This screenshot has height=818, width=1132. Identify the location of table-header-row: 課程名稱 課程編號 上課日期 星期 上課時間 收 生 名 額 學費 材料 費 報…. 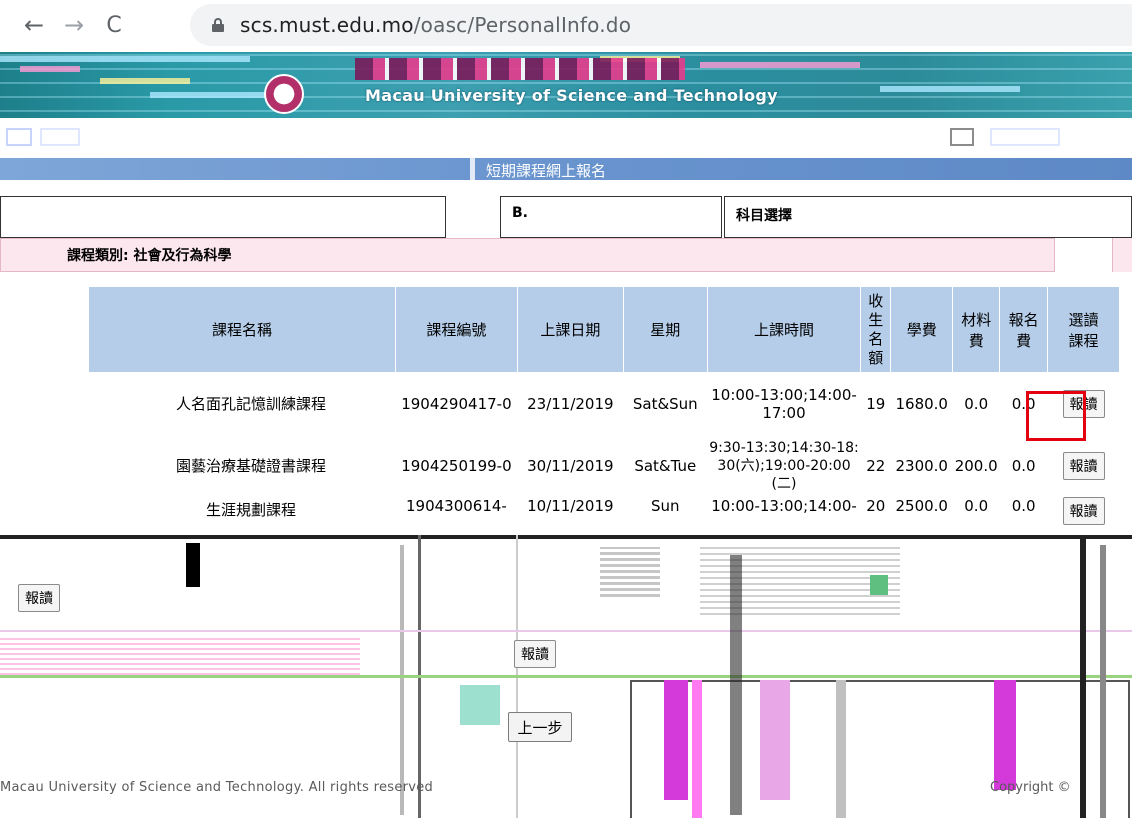
(604, 329).